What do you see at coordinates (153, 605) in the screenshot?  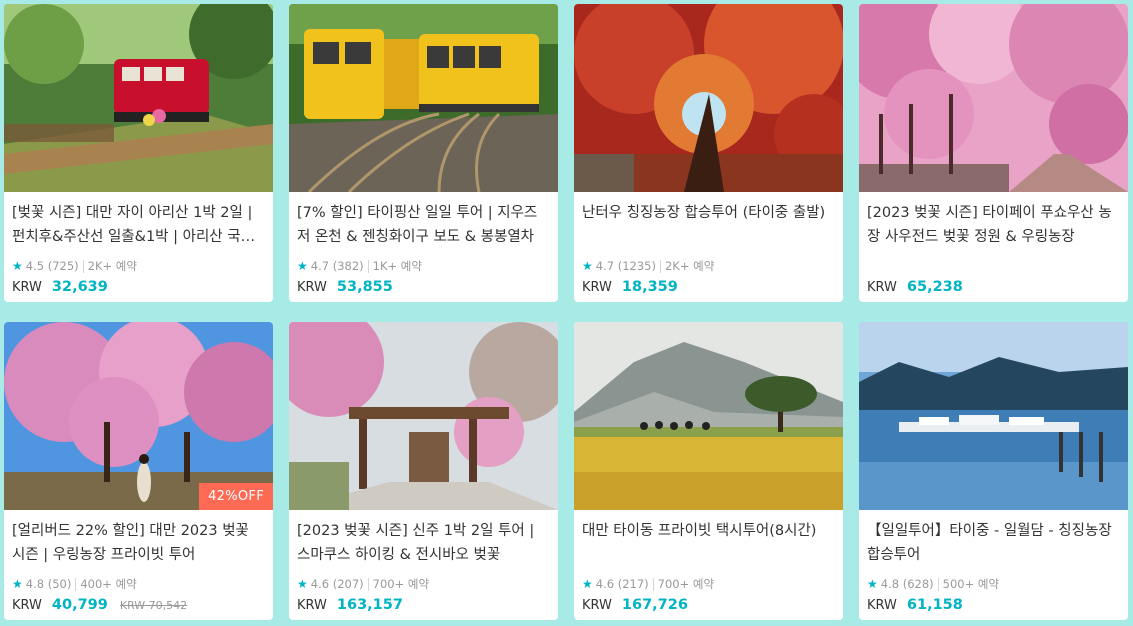 I see `original-price: KRW 70,542` at bounding box center [153, 605].